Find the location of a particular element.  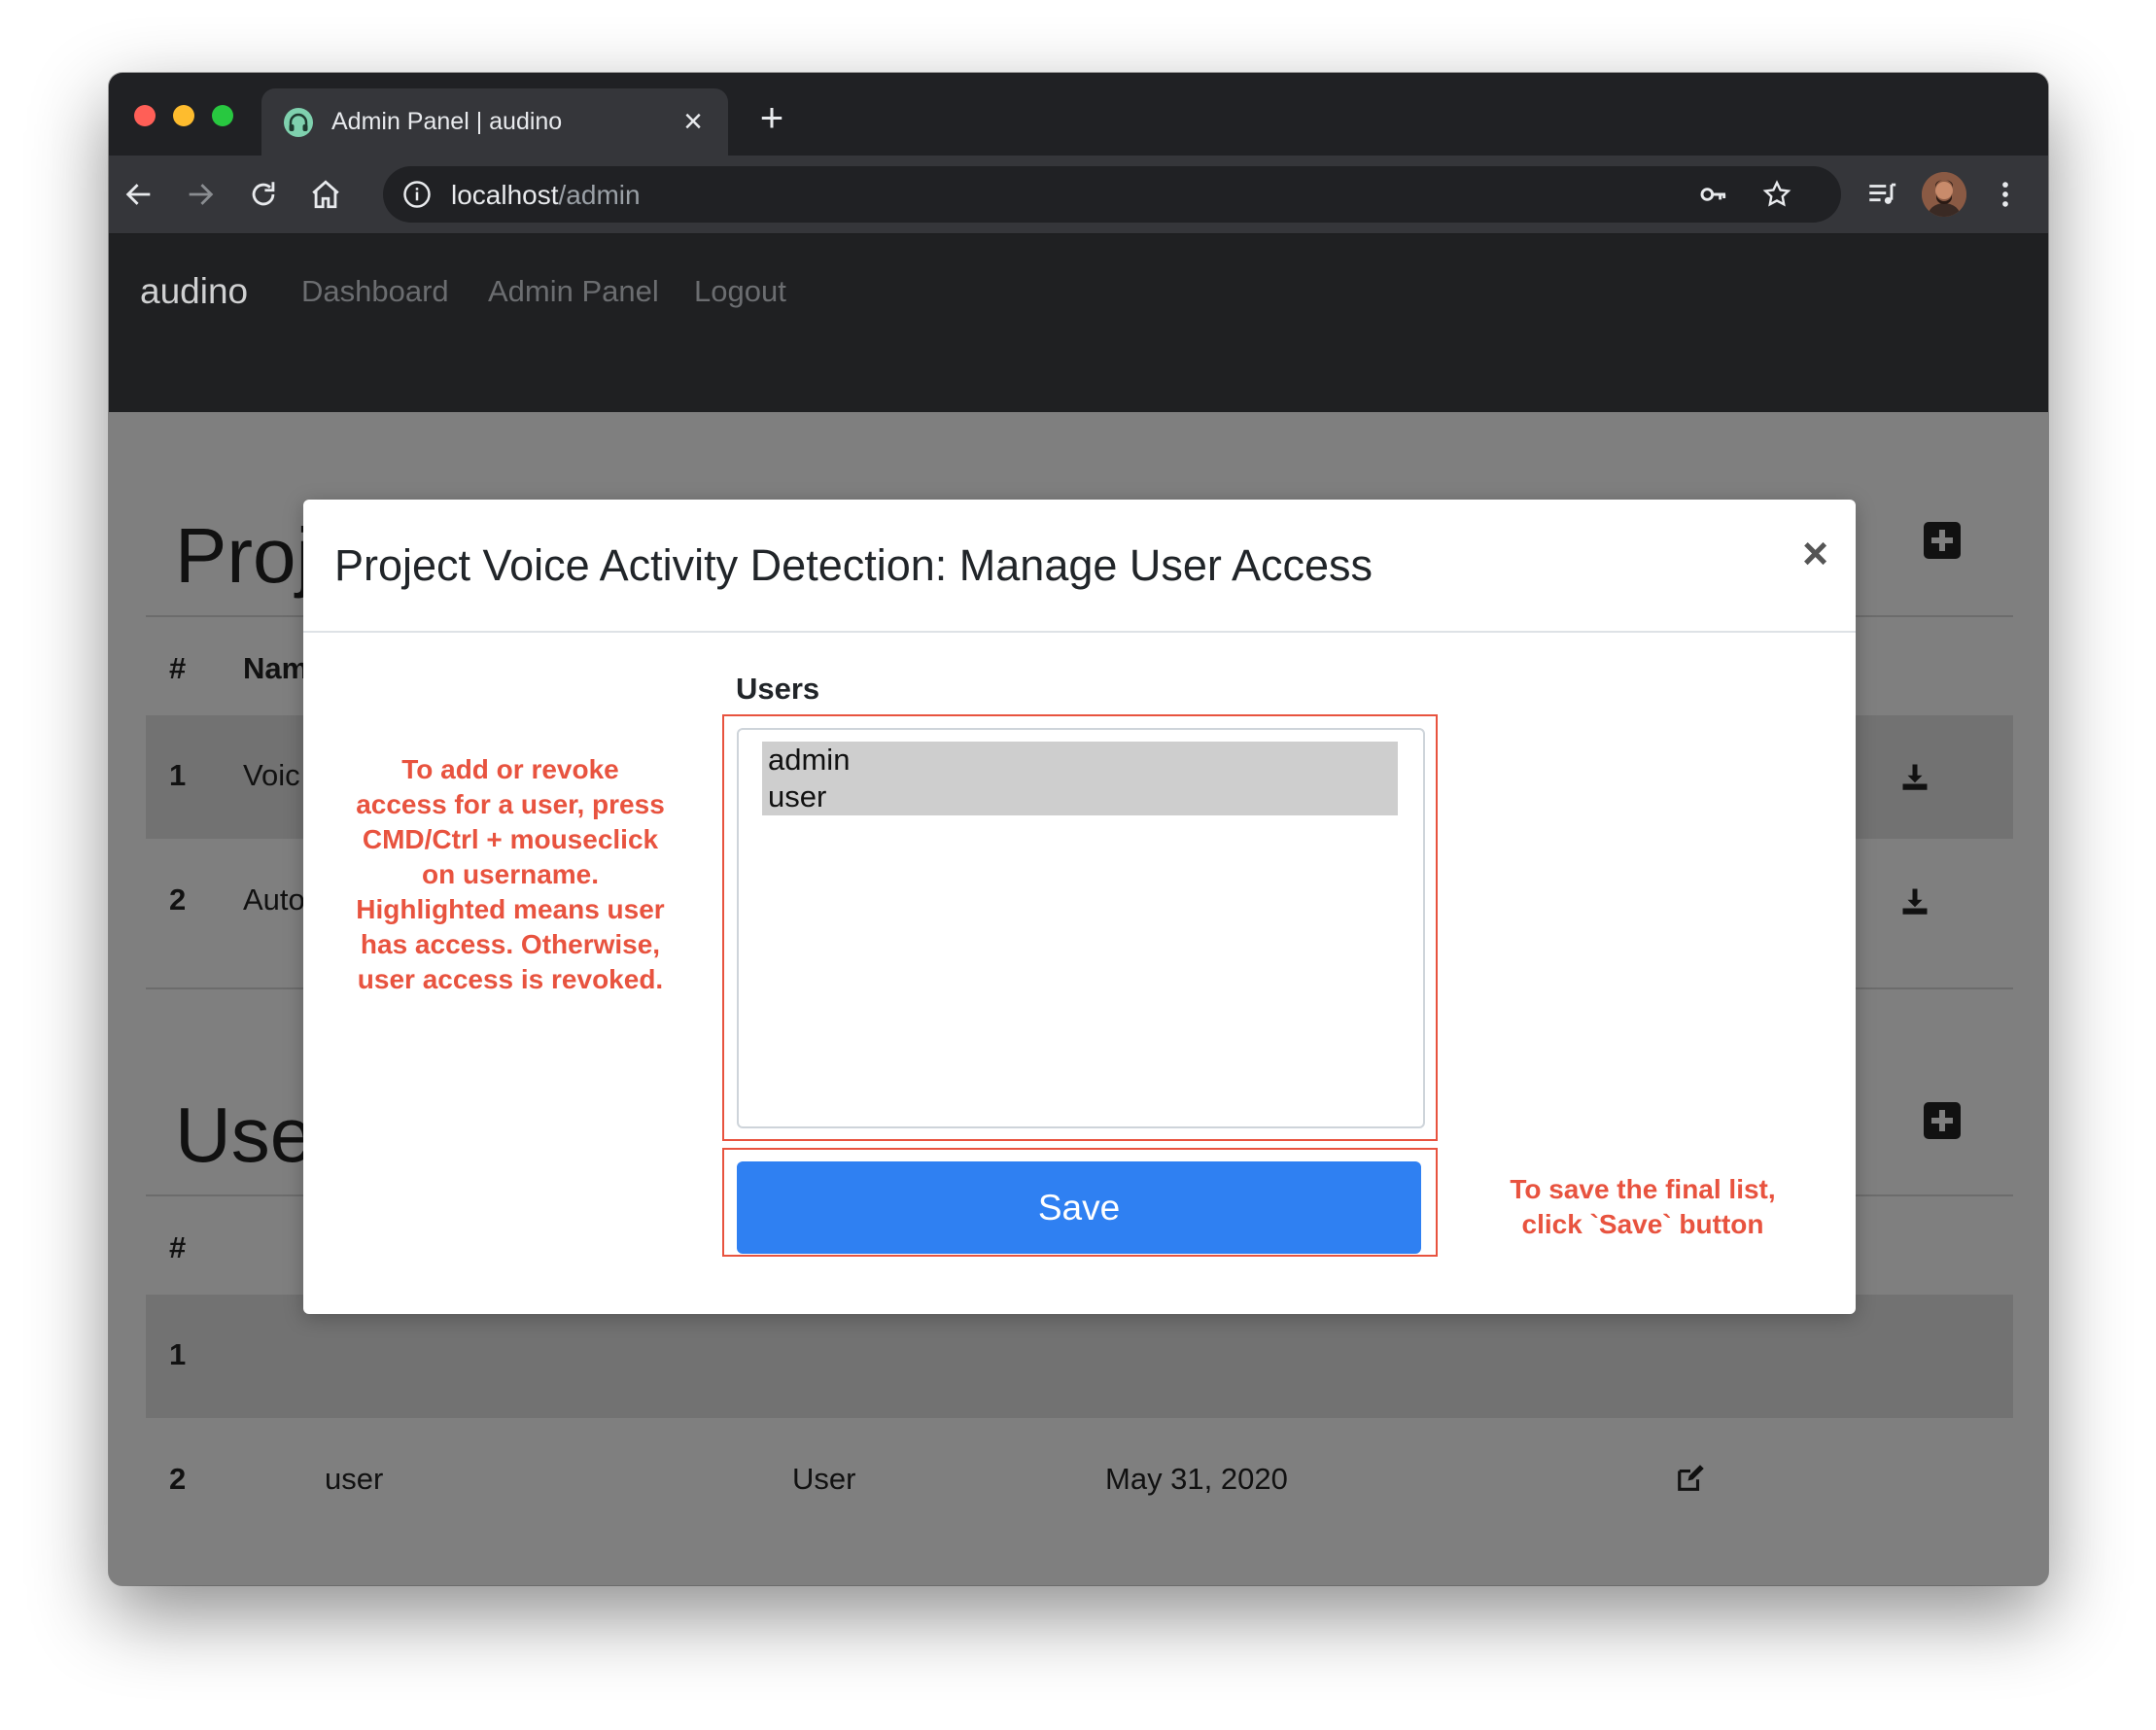

more-vertical-icon is located at coordinates (2005, 194).